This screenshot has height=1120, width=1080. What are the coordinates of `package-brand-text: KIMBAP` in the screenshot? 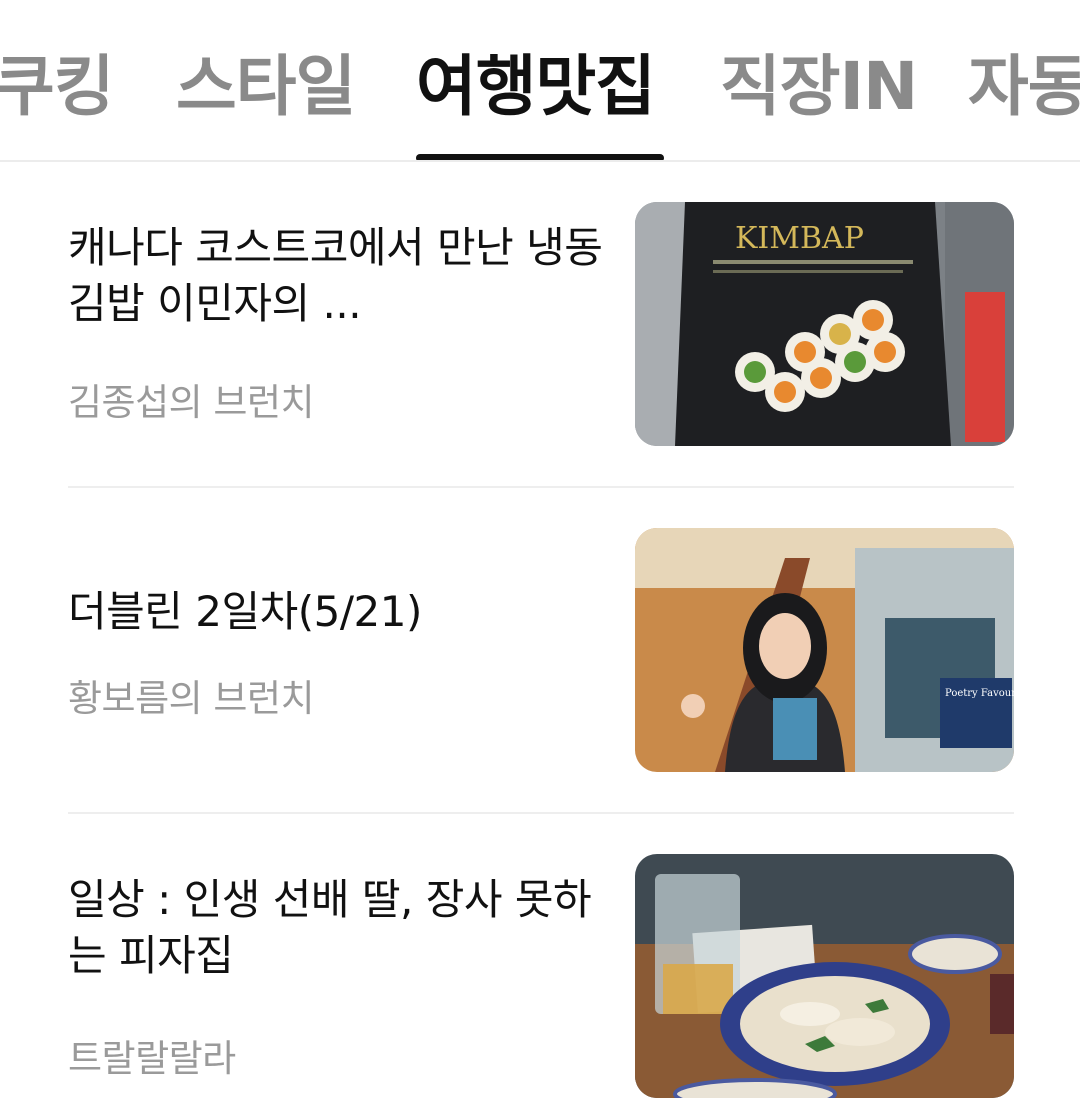 It's located at (799, 238).